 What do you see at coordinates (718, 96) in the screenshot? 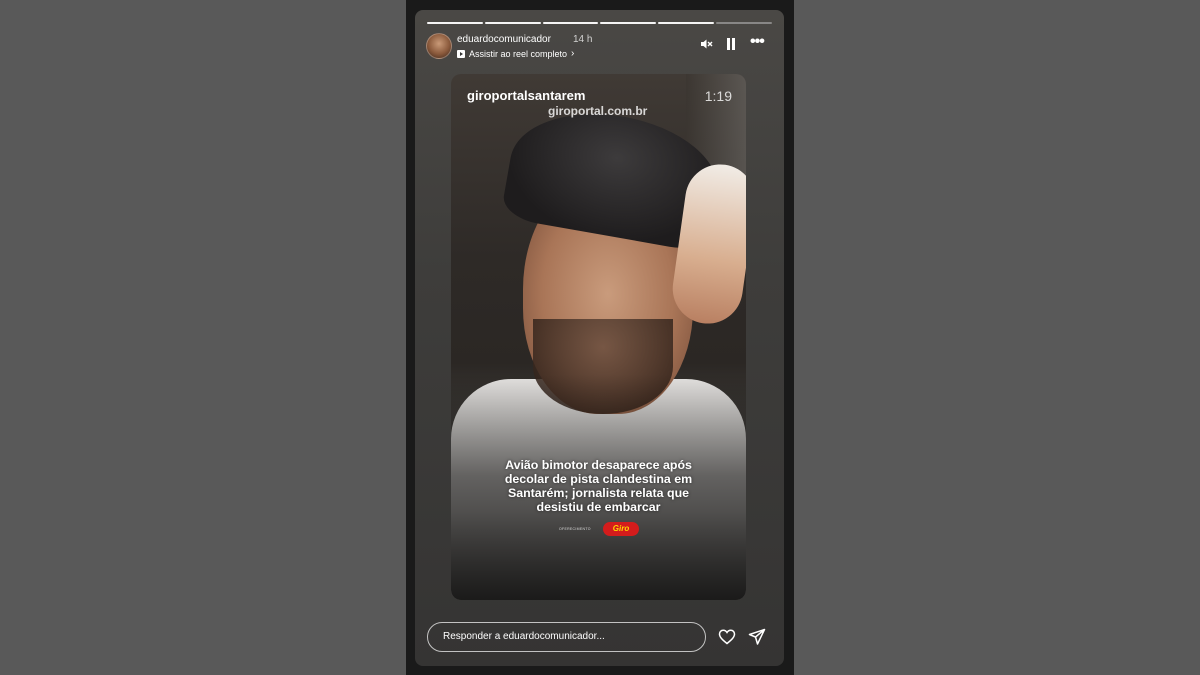
I see `video-duration: 1:19` at bounding box center [718, 96].